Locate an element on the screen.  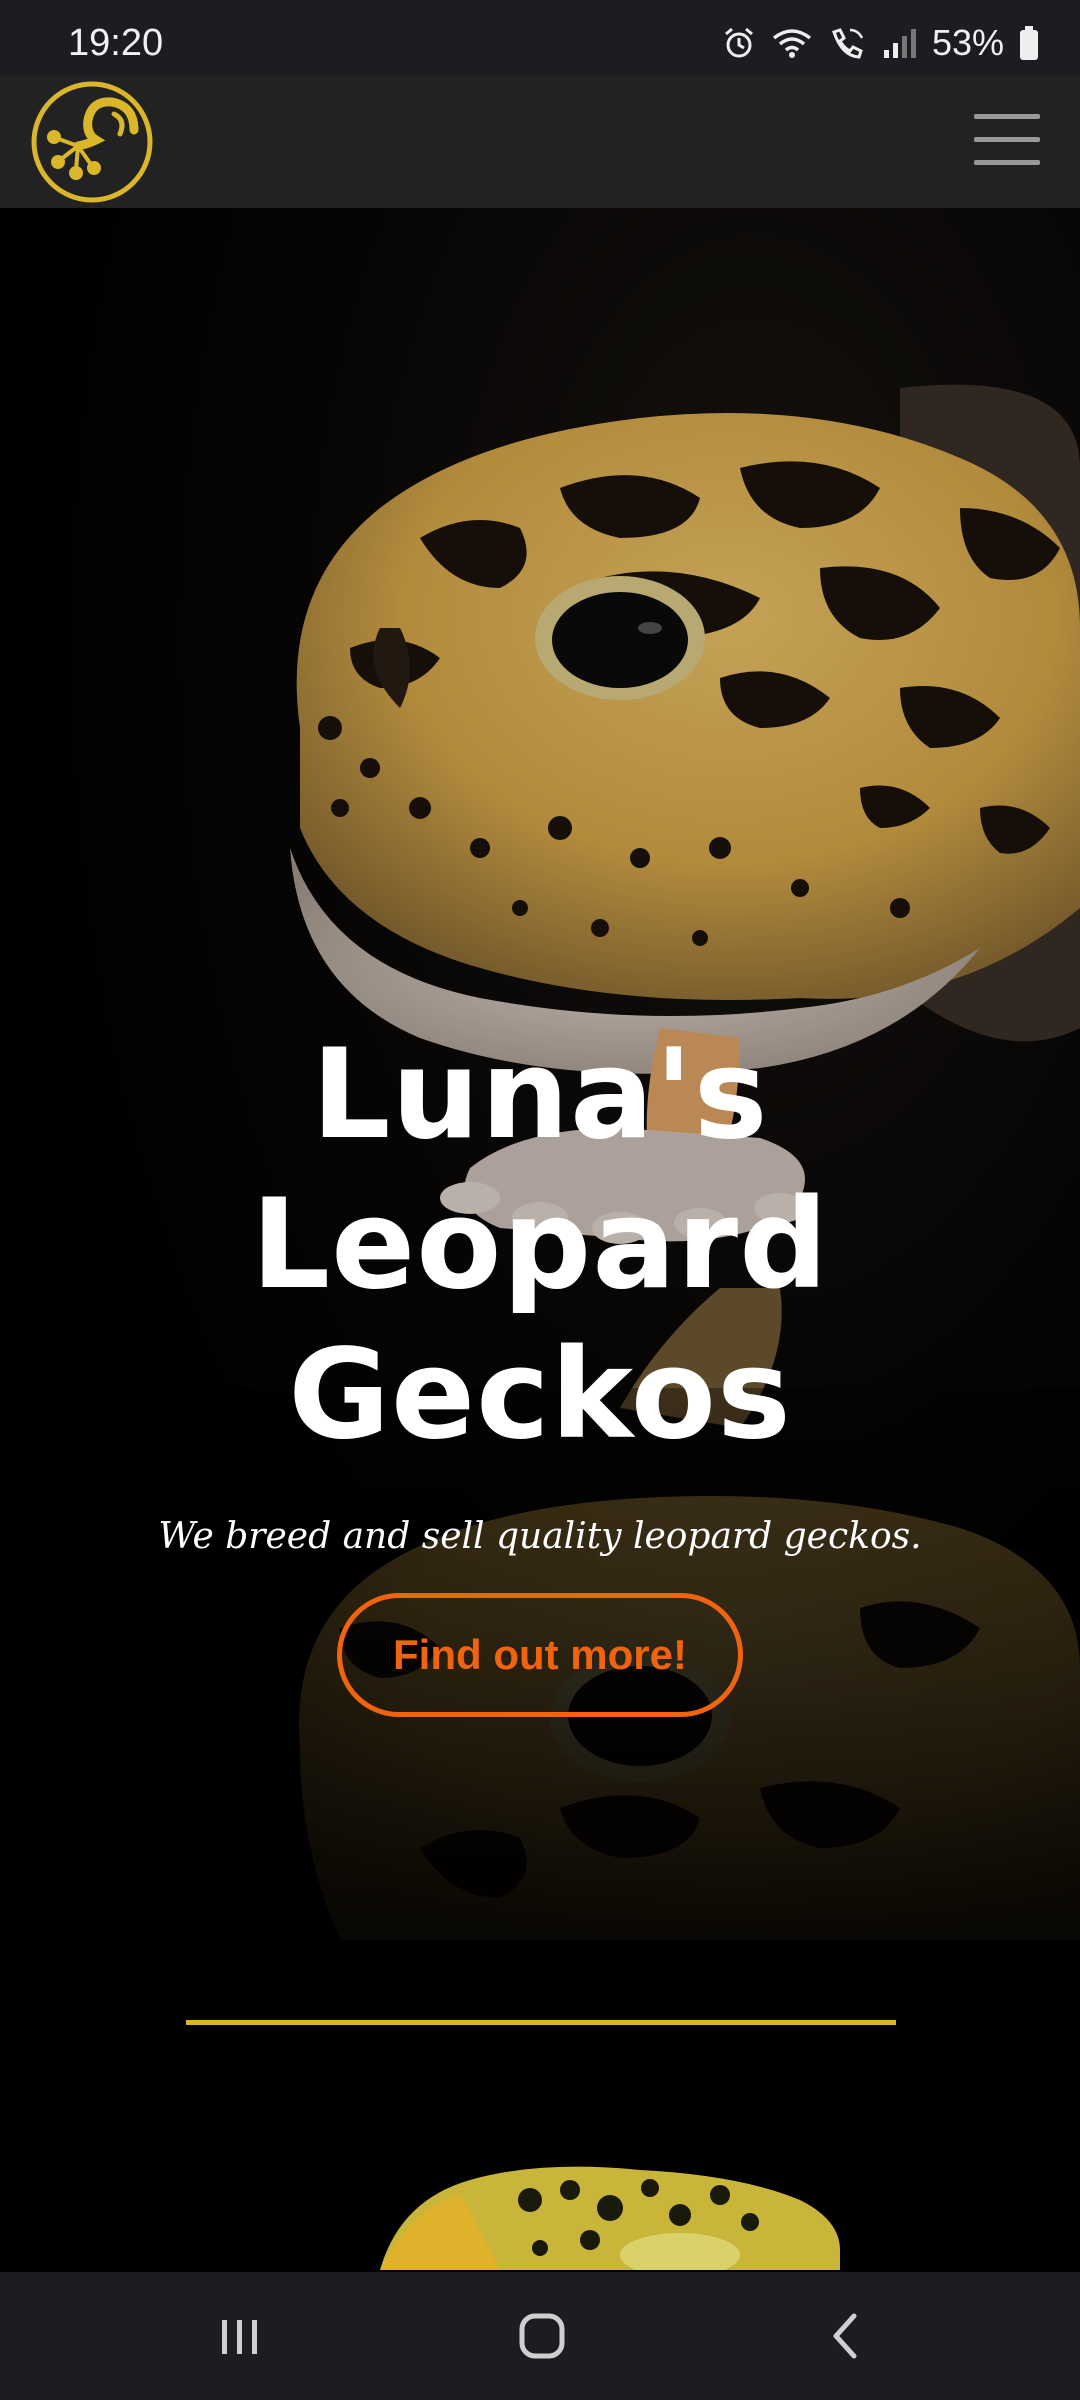
section-divider is located at coordinates (541, 2022).